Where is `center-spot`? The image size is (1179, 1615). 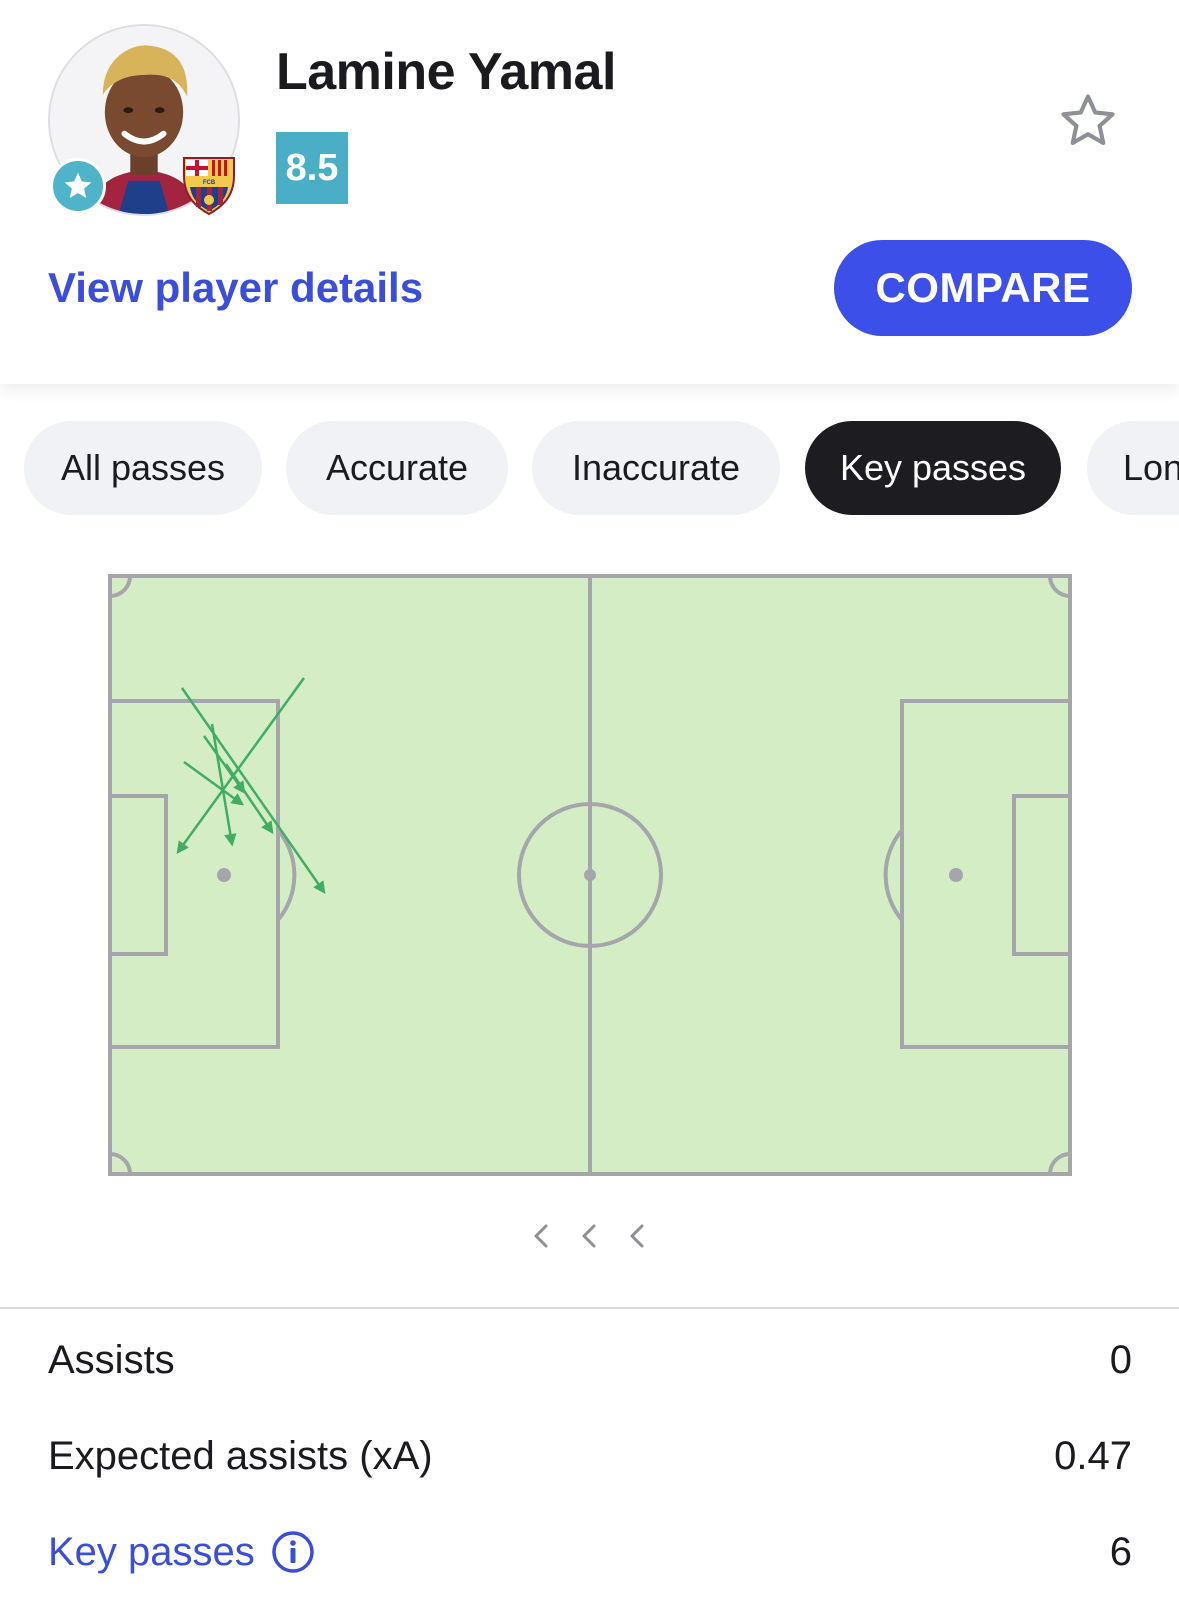
center-spot is located at coordinates (590, 875).